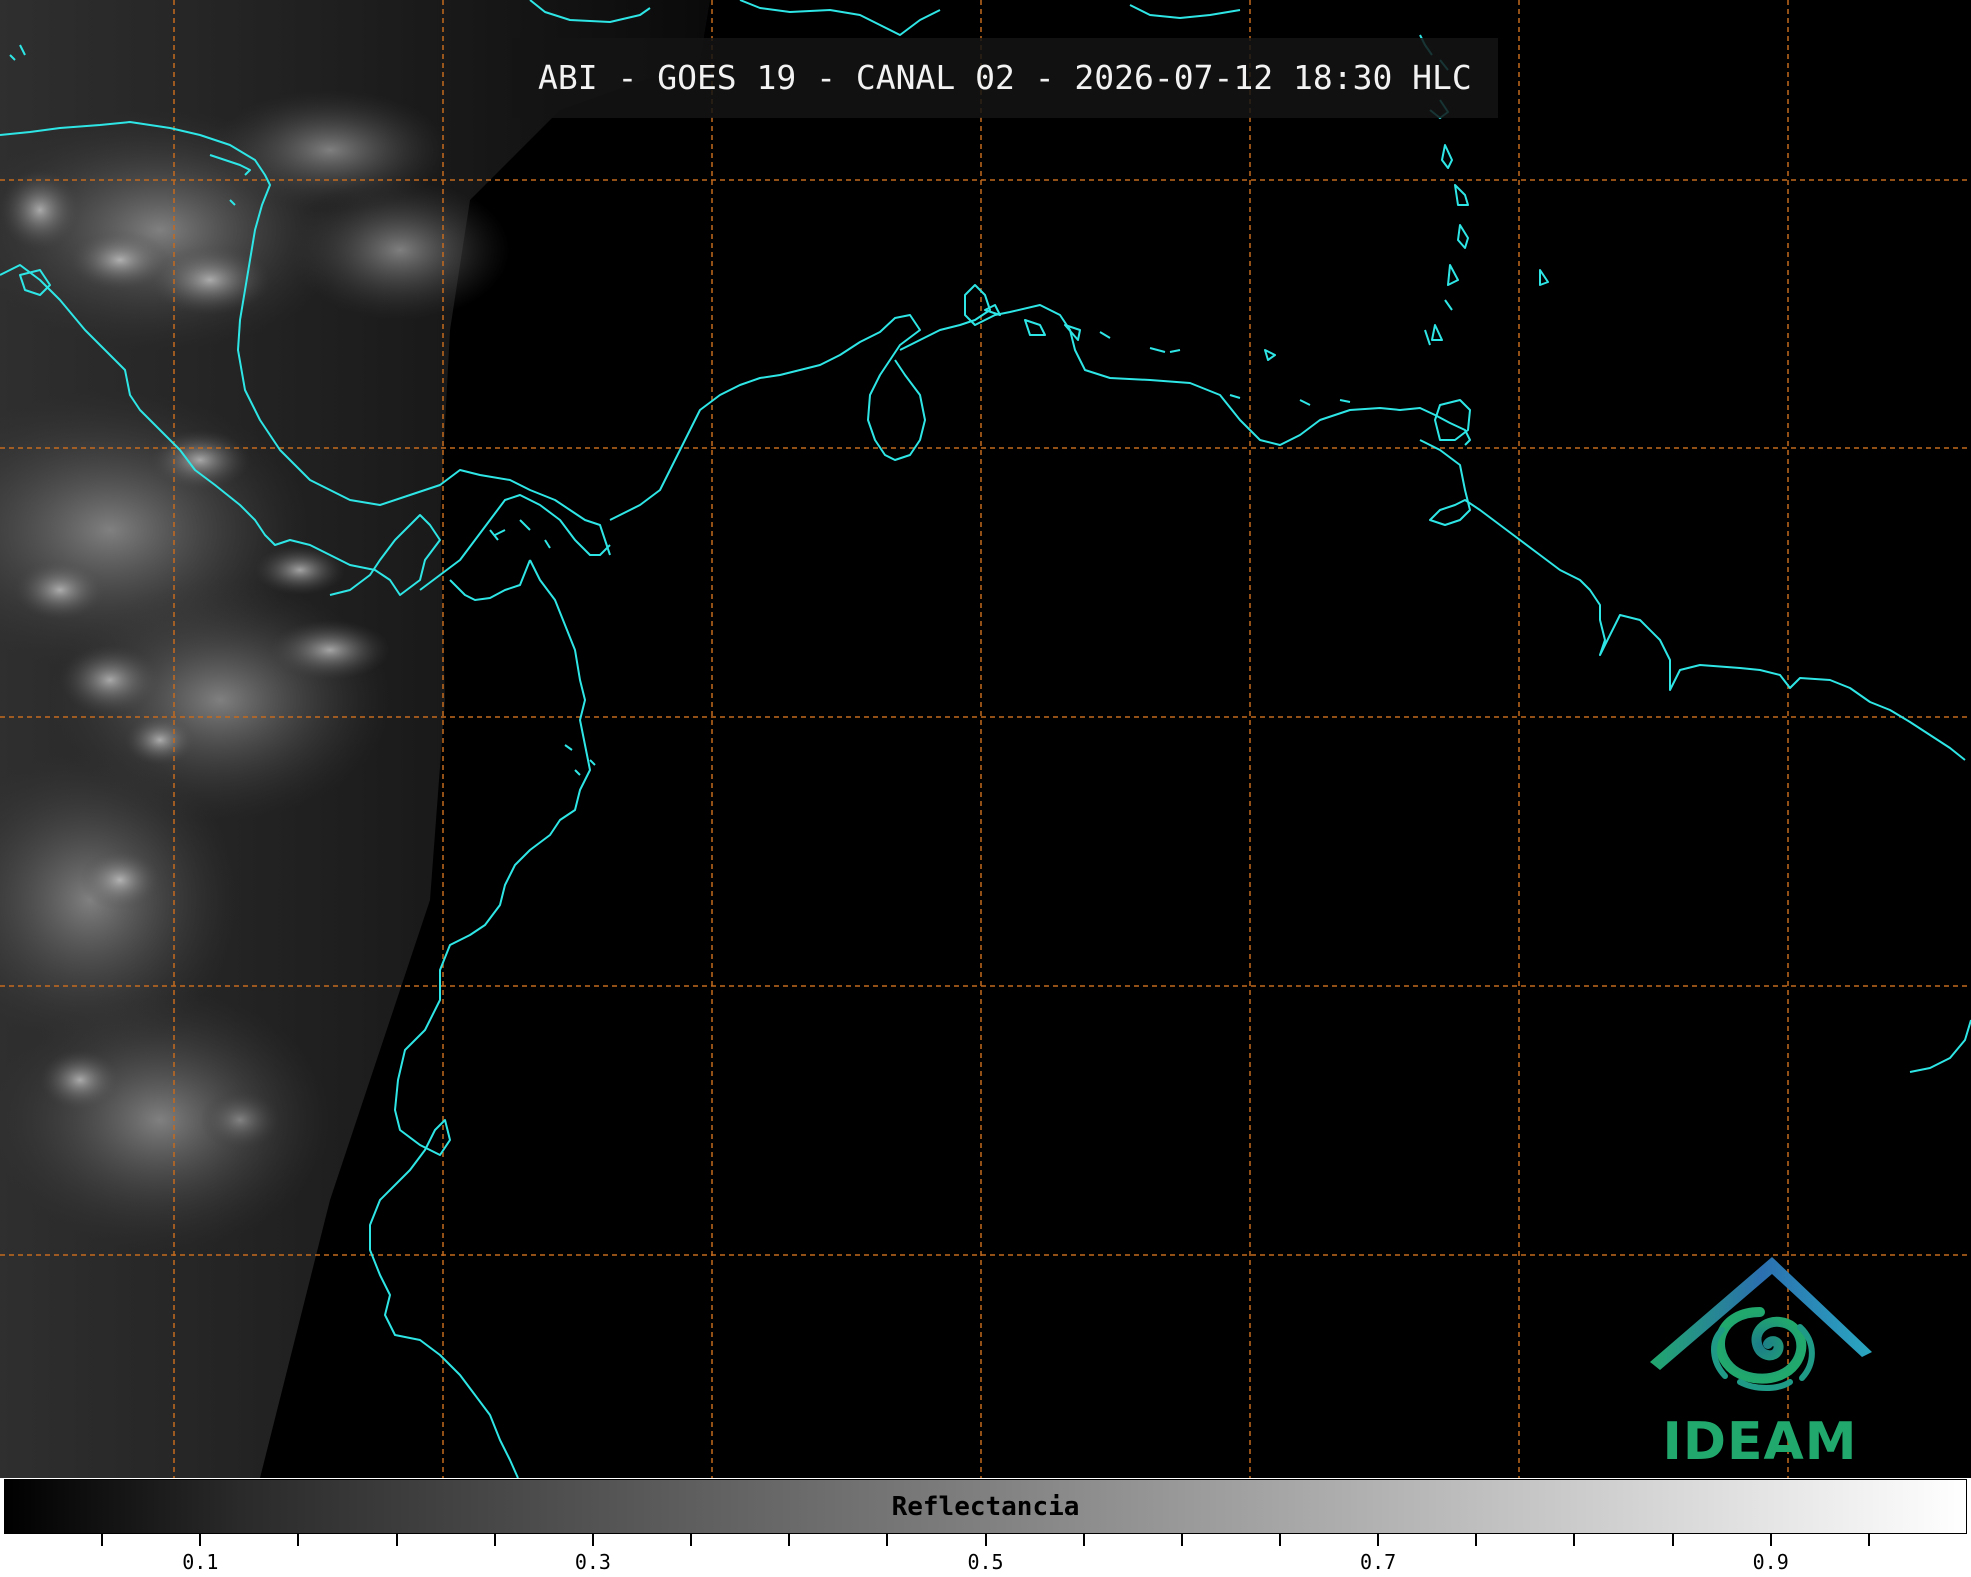 The height and width of the screenshot is (1577, 1971). Describe the element at coordinates (767, 417) in the screenshot. I see `coastline-north-south-america` at that location.